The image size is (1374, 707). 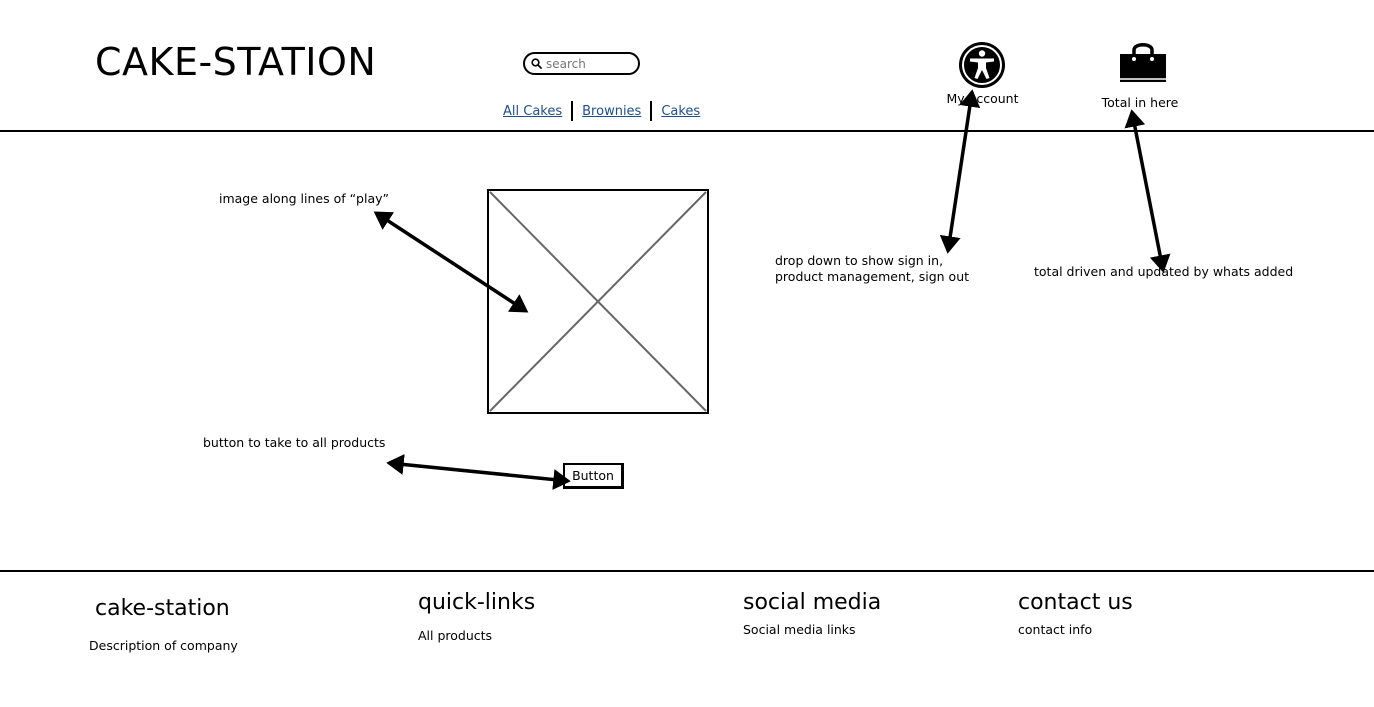 What do you see at coordinates (536, 63) in the screenshot?
I see `search-icon` at bounding box center [536, 63].